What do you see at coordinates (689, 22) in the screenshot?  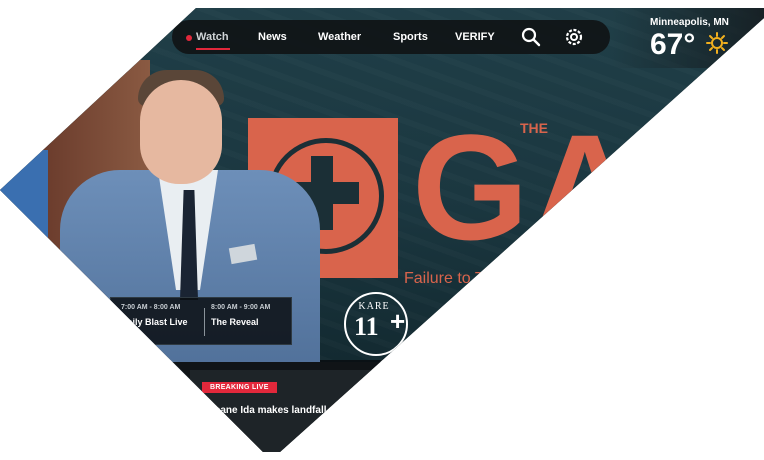 I see `weather-city: Minneapolis, MN` at bounding box center [689, 22].